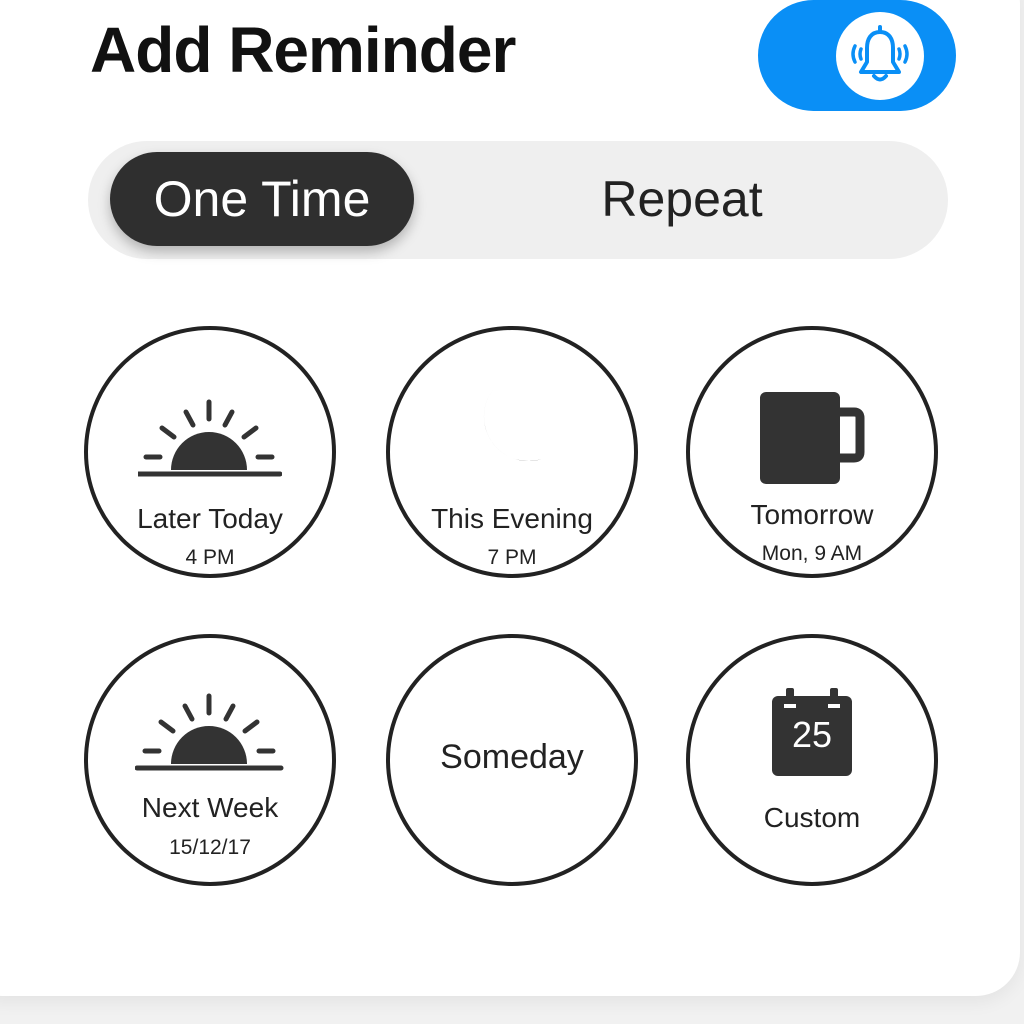 This screenshot has height=1024, width=1024. What do you see at coordinates (262, 199) in the screenshot?
I see `tab-one-time: One Time` at bounding box center [262, 199].